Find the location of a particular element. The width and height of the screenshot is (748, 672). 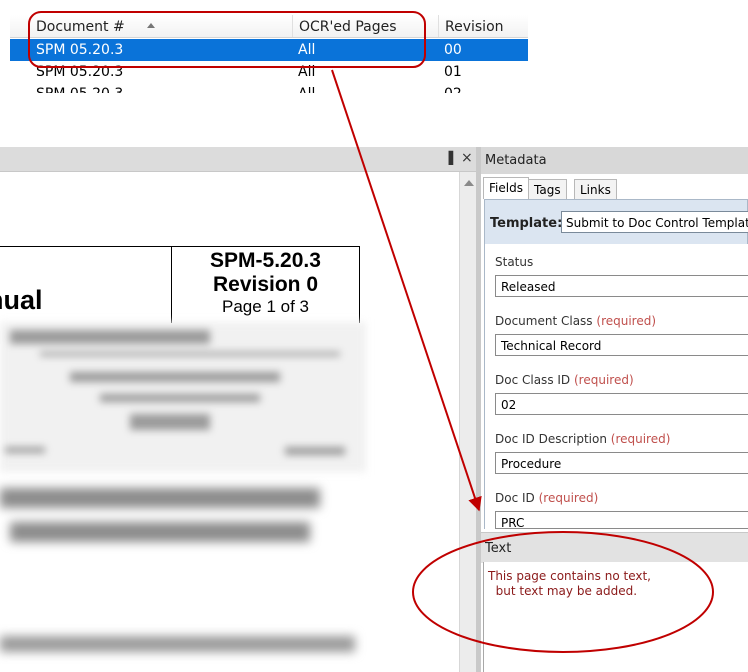

field-label-doc-id-description: Doc ID Description (required) is located at coordinates (582, 439).